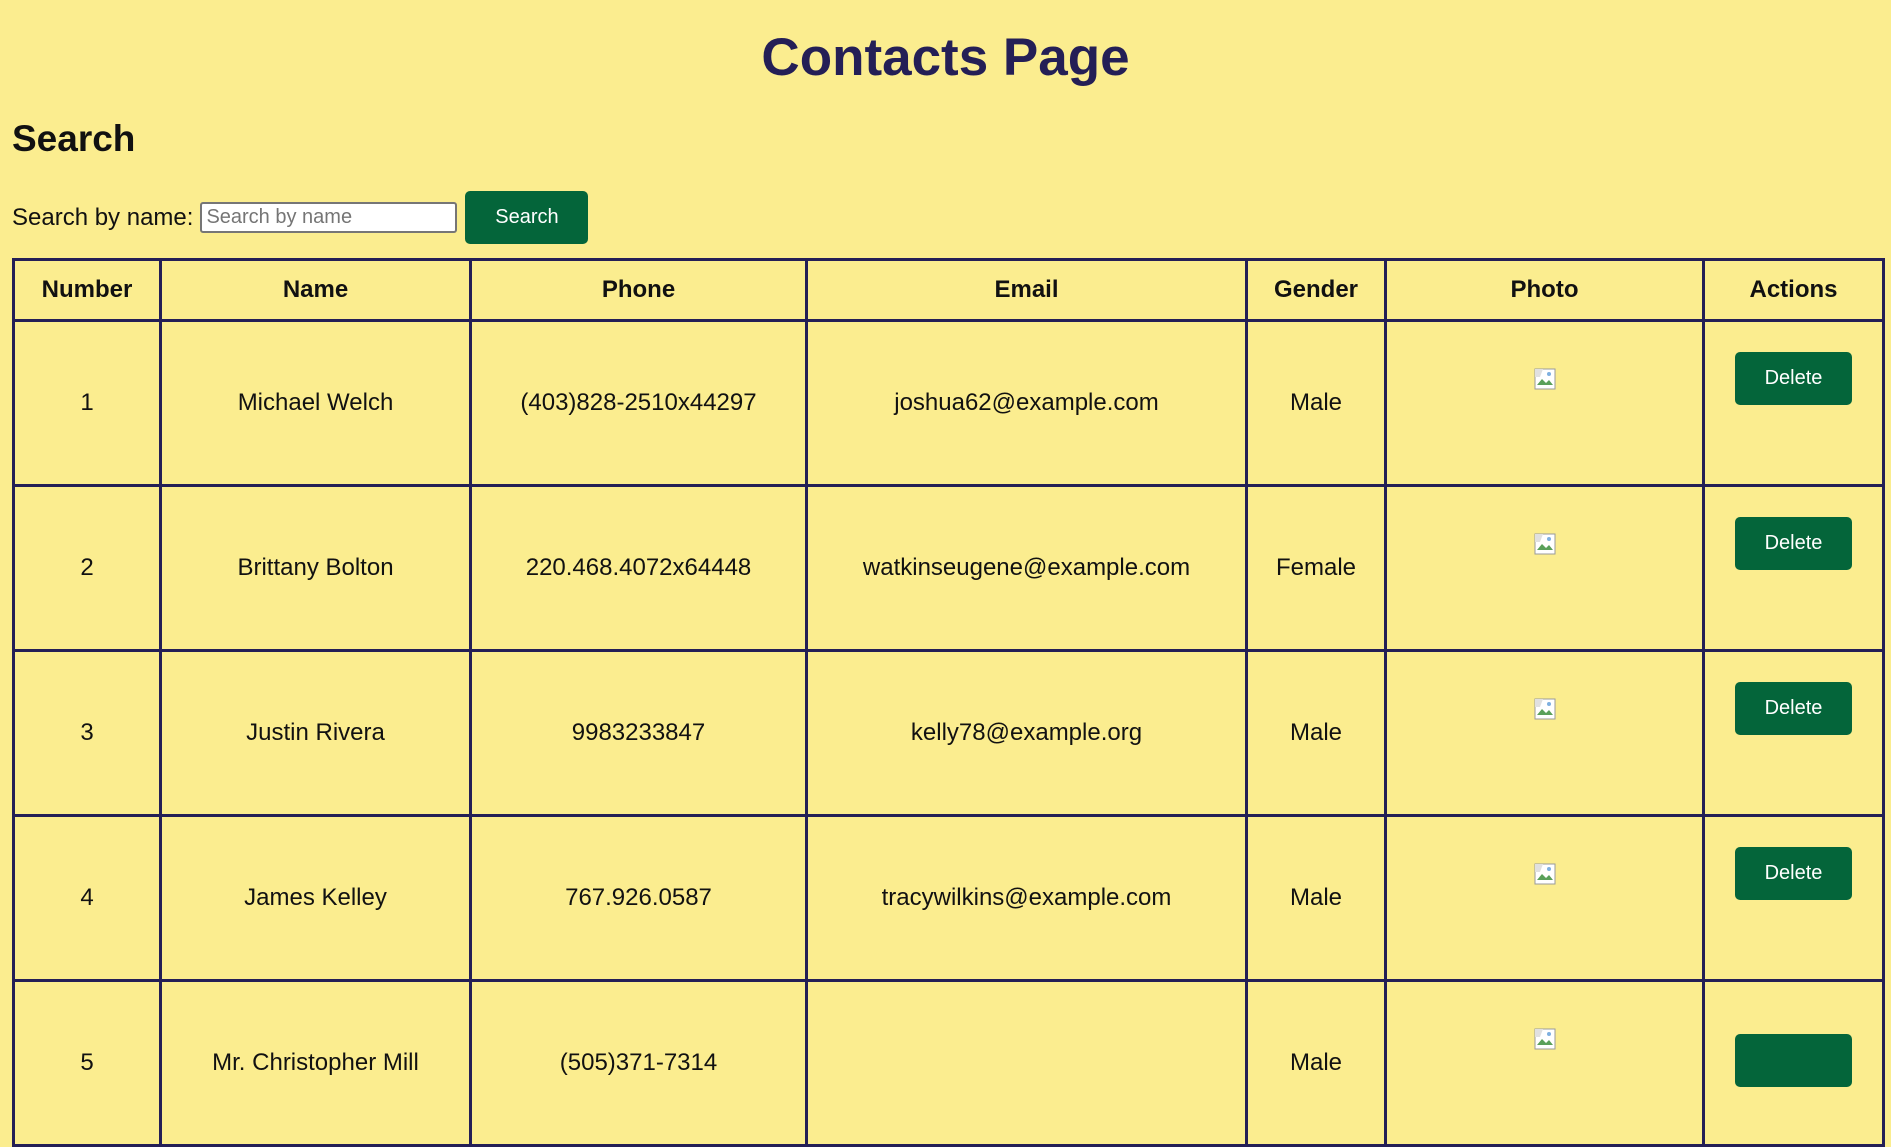 This screenshot has width=1891, height=1147. Describe the element at coordinates (638, 733) in the screenshot. I see `cell-phone: 9983233847` at that location.